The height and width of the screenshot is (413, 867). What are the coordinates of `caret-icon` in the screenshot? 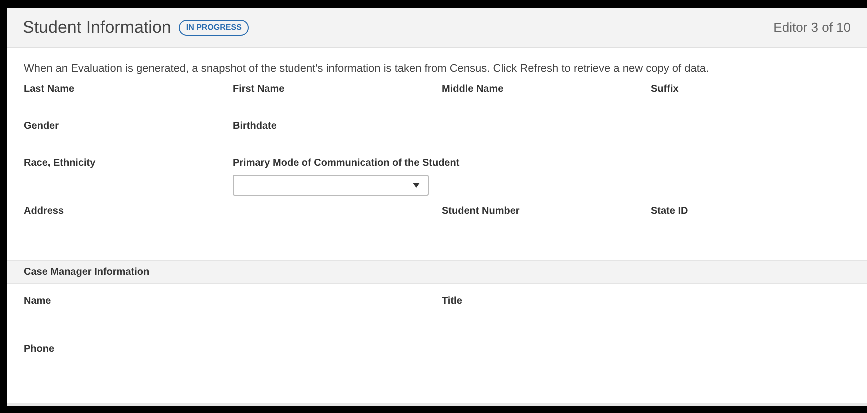 It's located at (416, 185).